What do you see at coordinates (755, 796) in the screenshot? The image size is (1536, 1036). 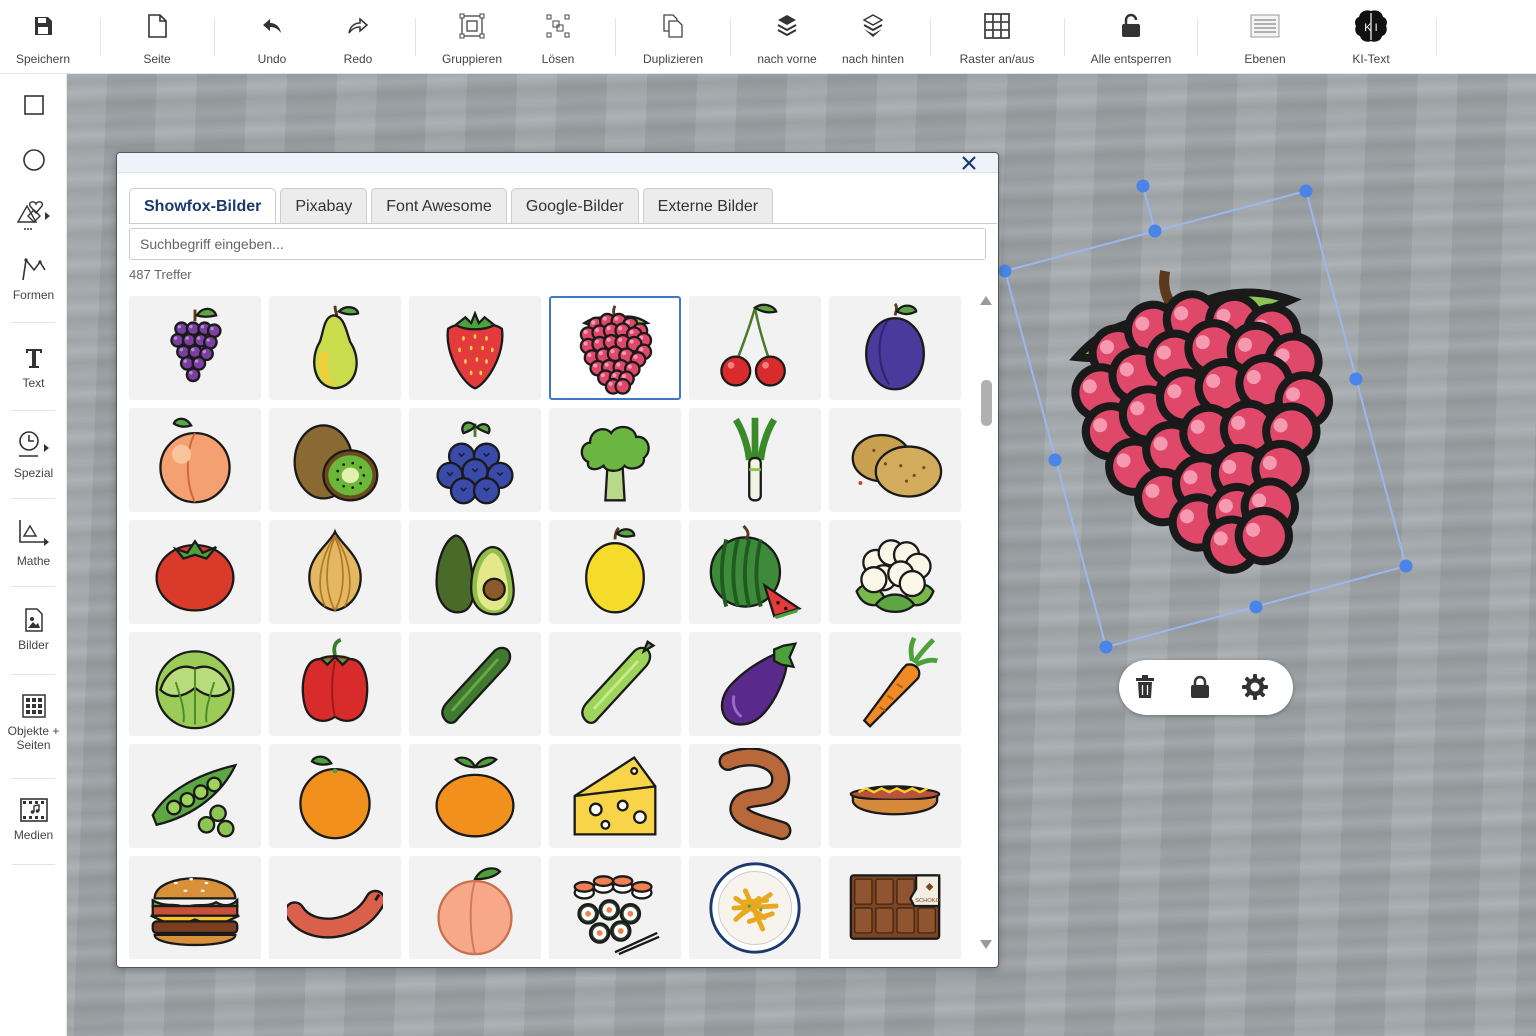 I see `image-tile-sausage-curved` at bounding box center [755, 796].